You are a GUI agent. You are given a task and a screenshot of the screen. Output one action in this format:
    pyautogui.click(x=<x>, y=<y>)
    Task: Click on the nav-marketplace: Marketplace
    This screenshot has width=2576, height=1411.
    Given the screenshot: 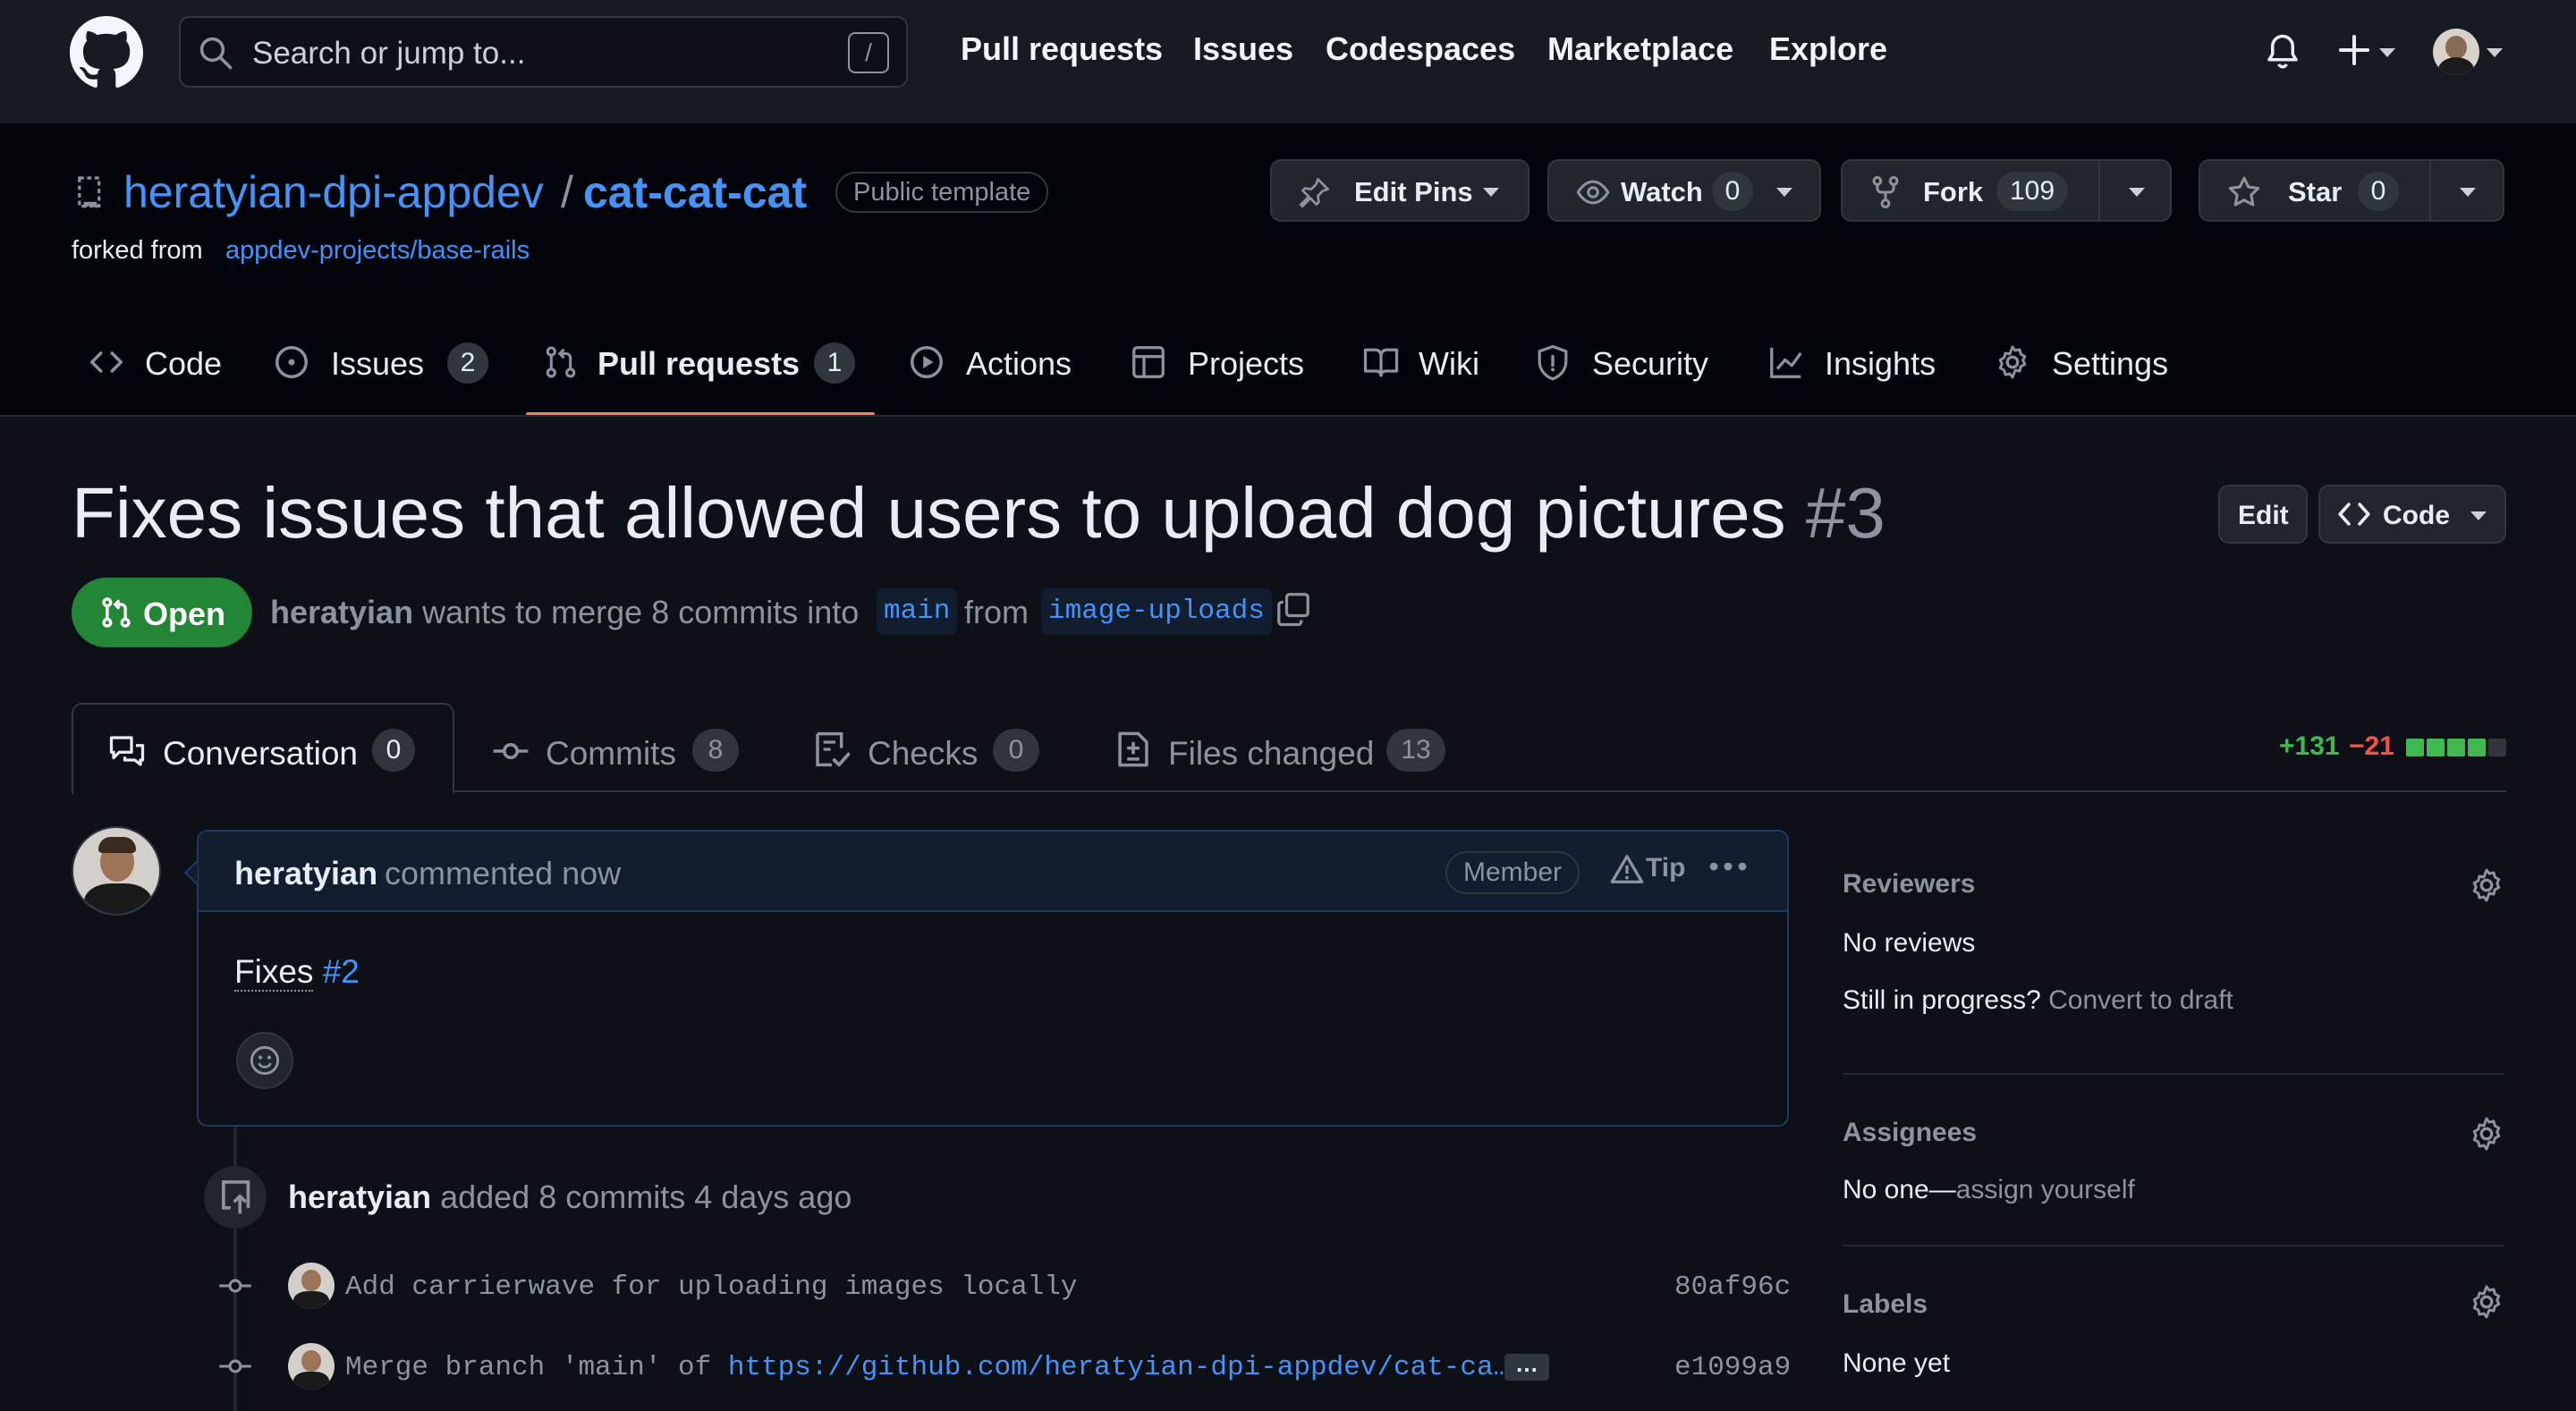 What is the action you would take?
    pyautogui.click(x=1640, y=49)
    